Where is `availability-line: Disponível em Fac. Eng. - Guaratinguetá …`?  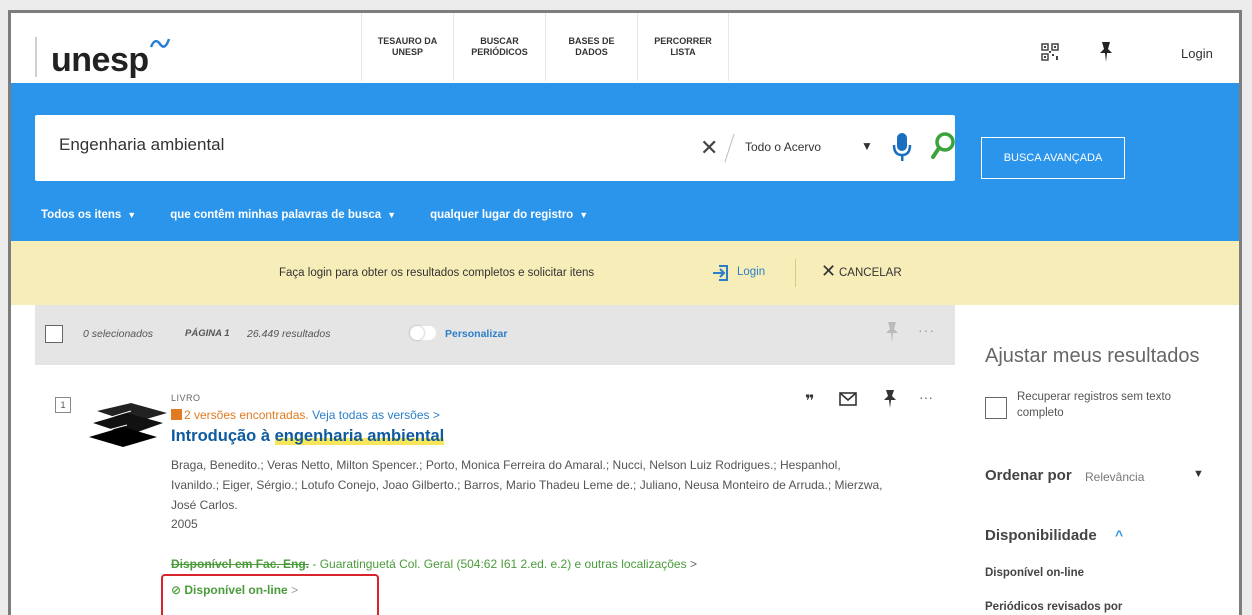
availability-line: Disponível em Fac. Eng. - Guaratinguetá … is located at coordinates (434, 564).